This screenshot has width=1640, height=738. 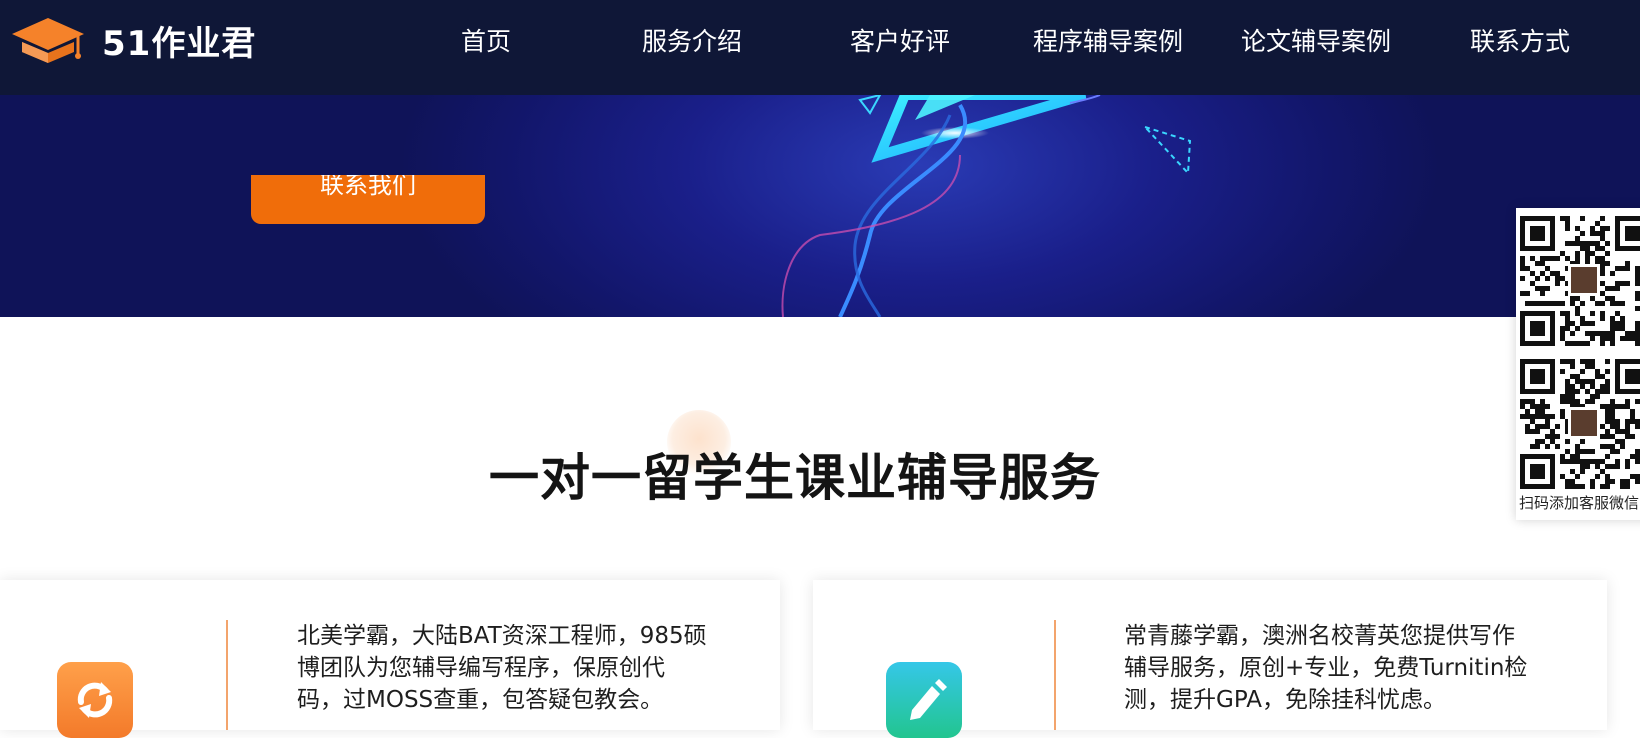 What do you see at coordinates (95, 700) in the screenshot?
I see `refresh-icon` at bounding box center [95, 700].